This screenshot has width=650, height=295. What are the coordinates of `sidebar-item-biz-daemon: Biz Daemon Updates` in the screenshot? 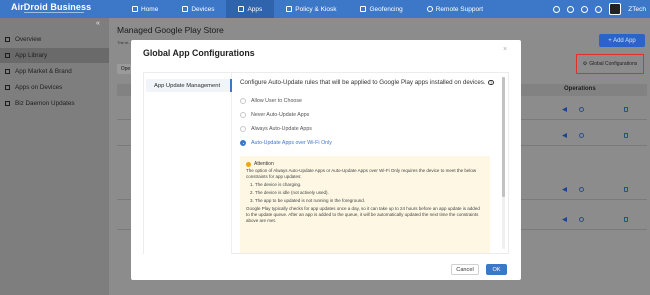 It's located at (54, 103).